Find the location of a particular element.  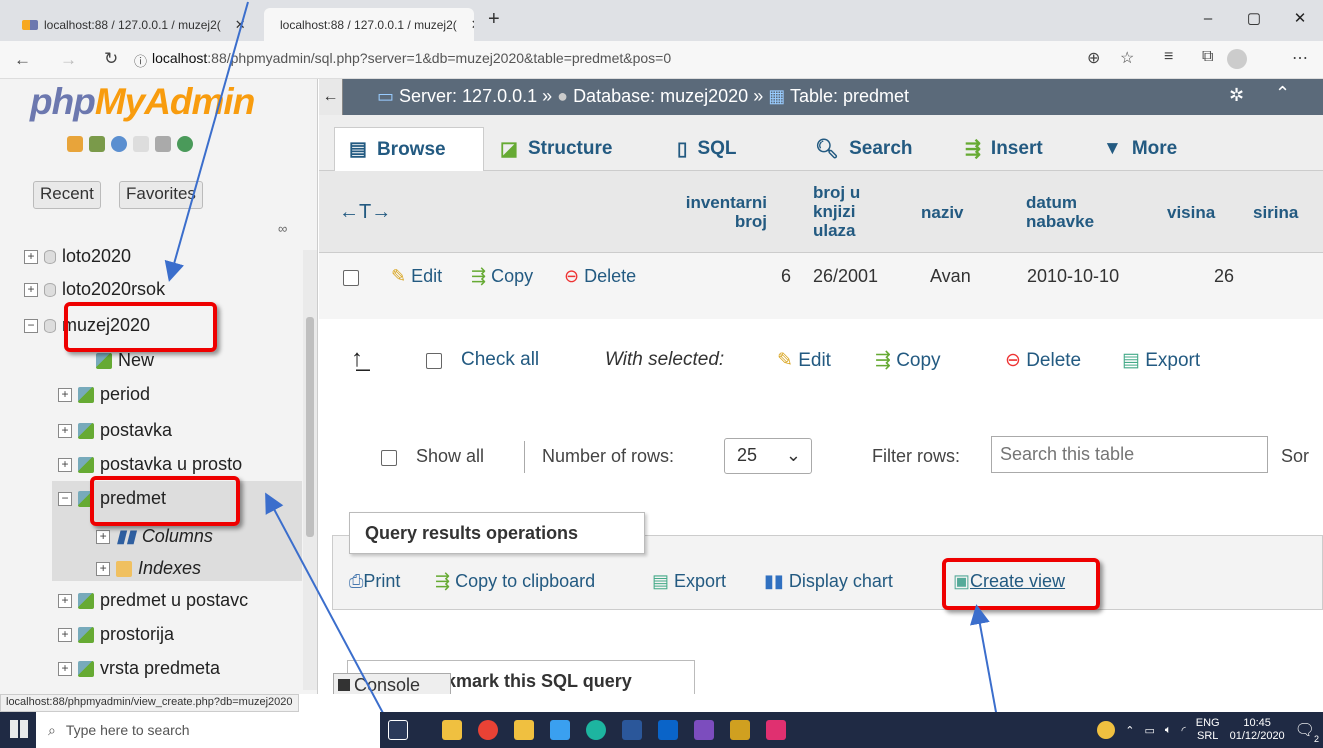

taskbar-search: ⌕ Type here to search is located at coordinates (208, 730).